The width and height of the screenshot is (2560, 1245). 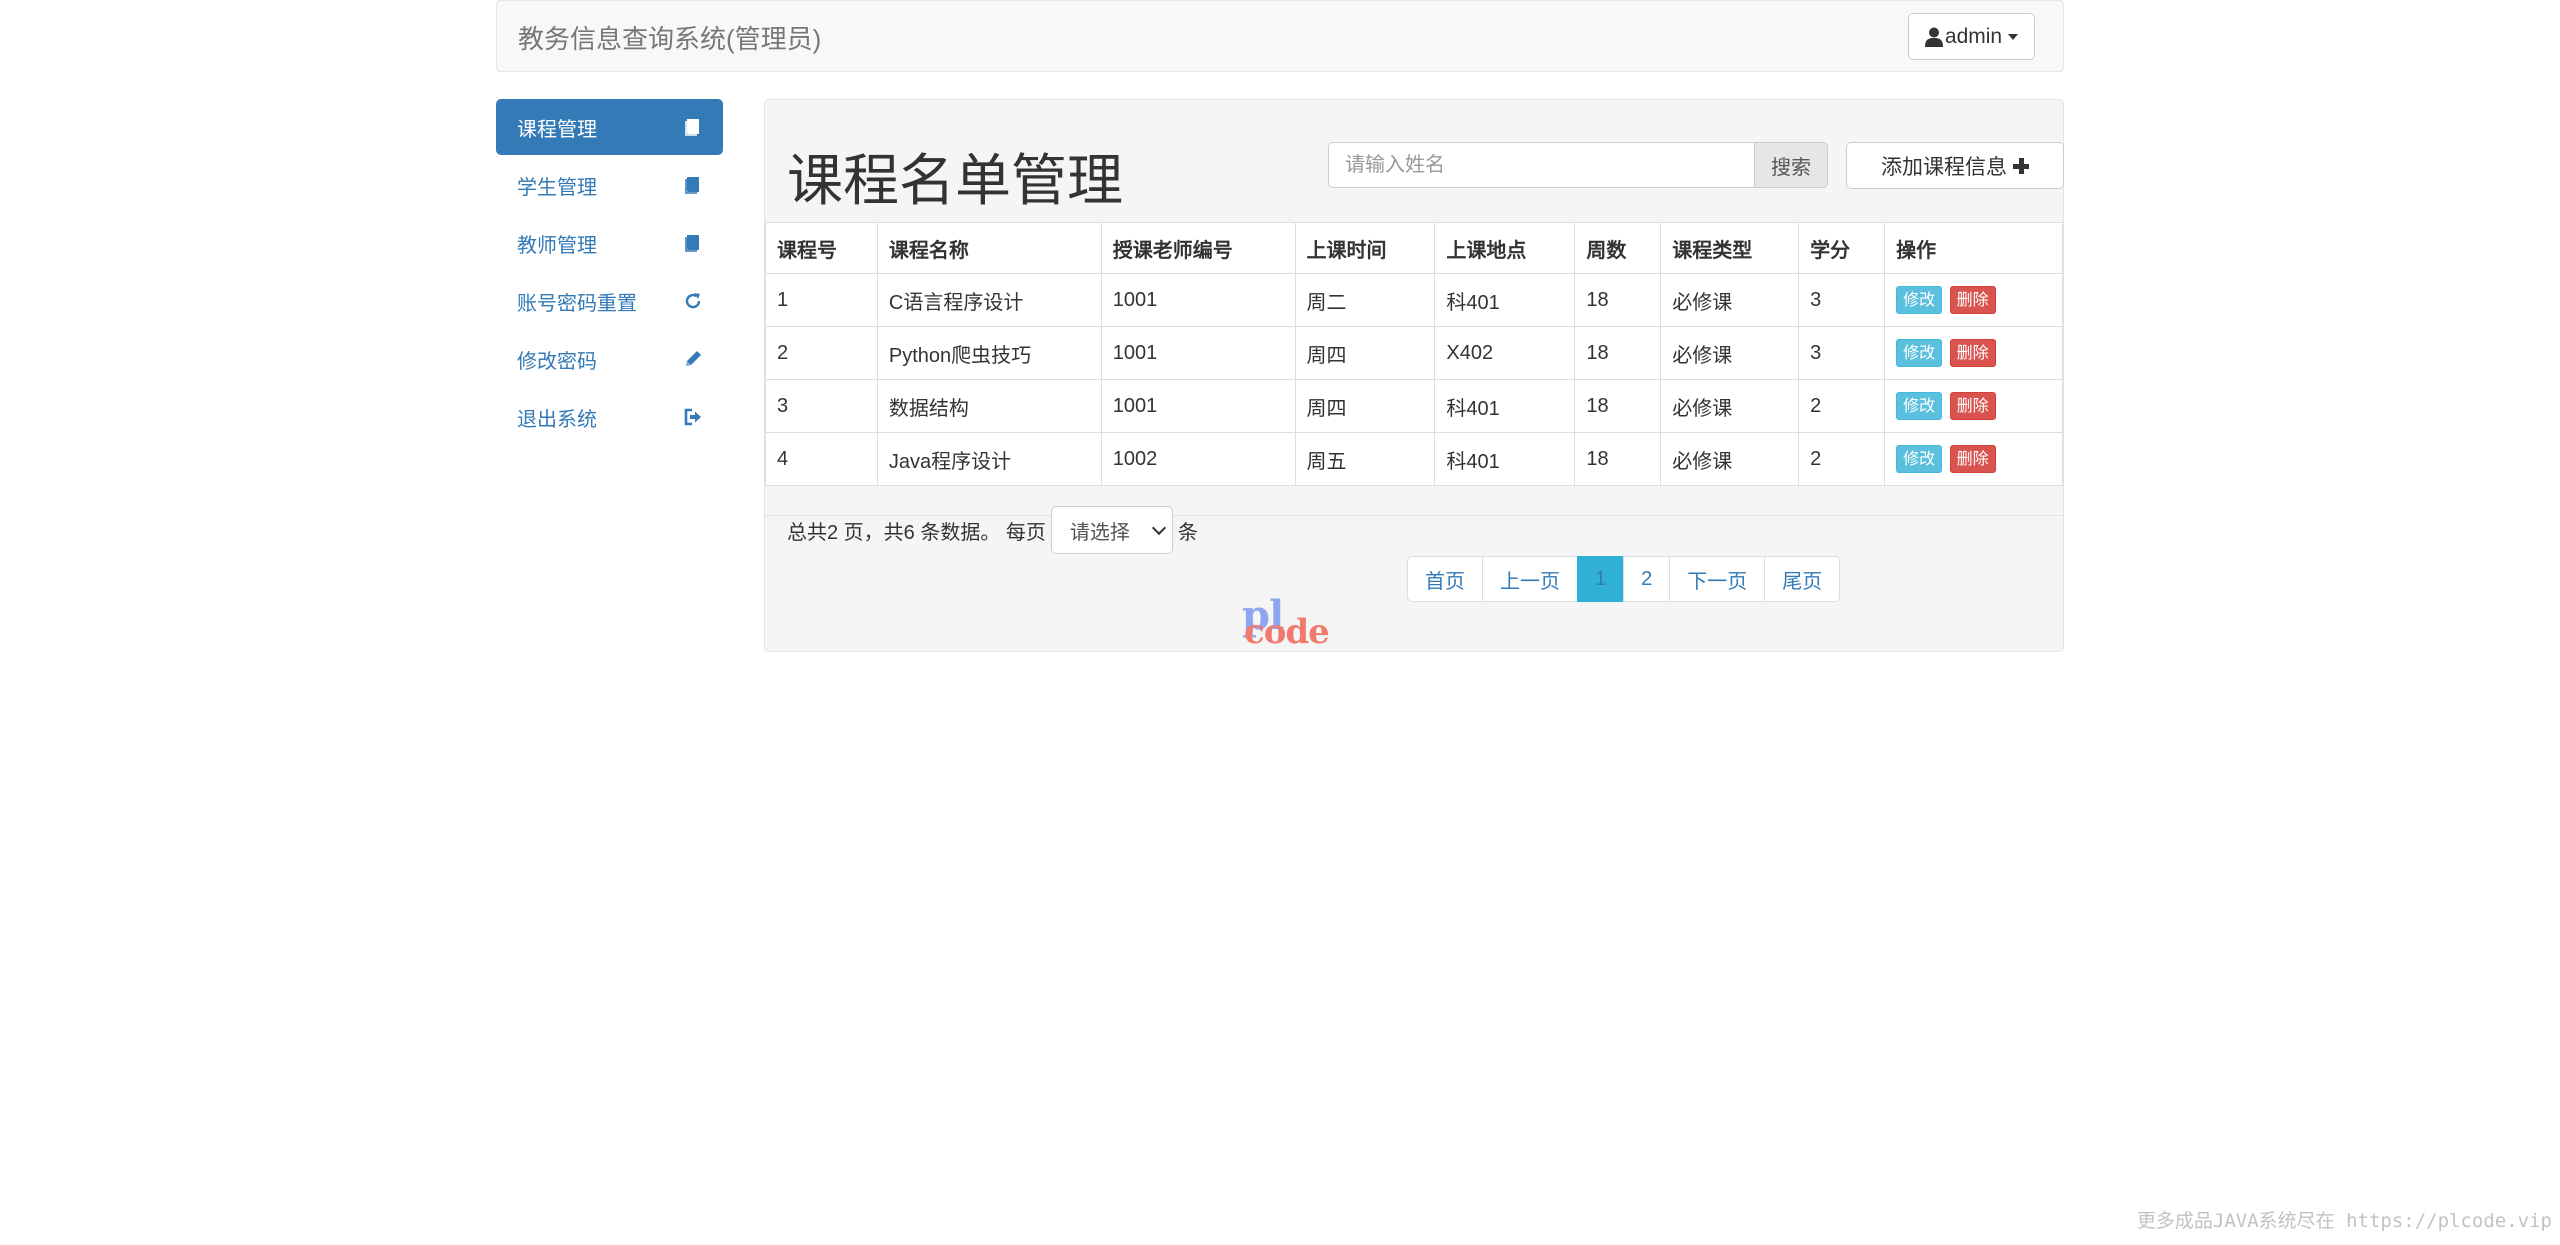 What do you see at coordinates (1187, 532) in the screenshot?
I see `summary-suffix: 条` at bounding box center [1187, 532].